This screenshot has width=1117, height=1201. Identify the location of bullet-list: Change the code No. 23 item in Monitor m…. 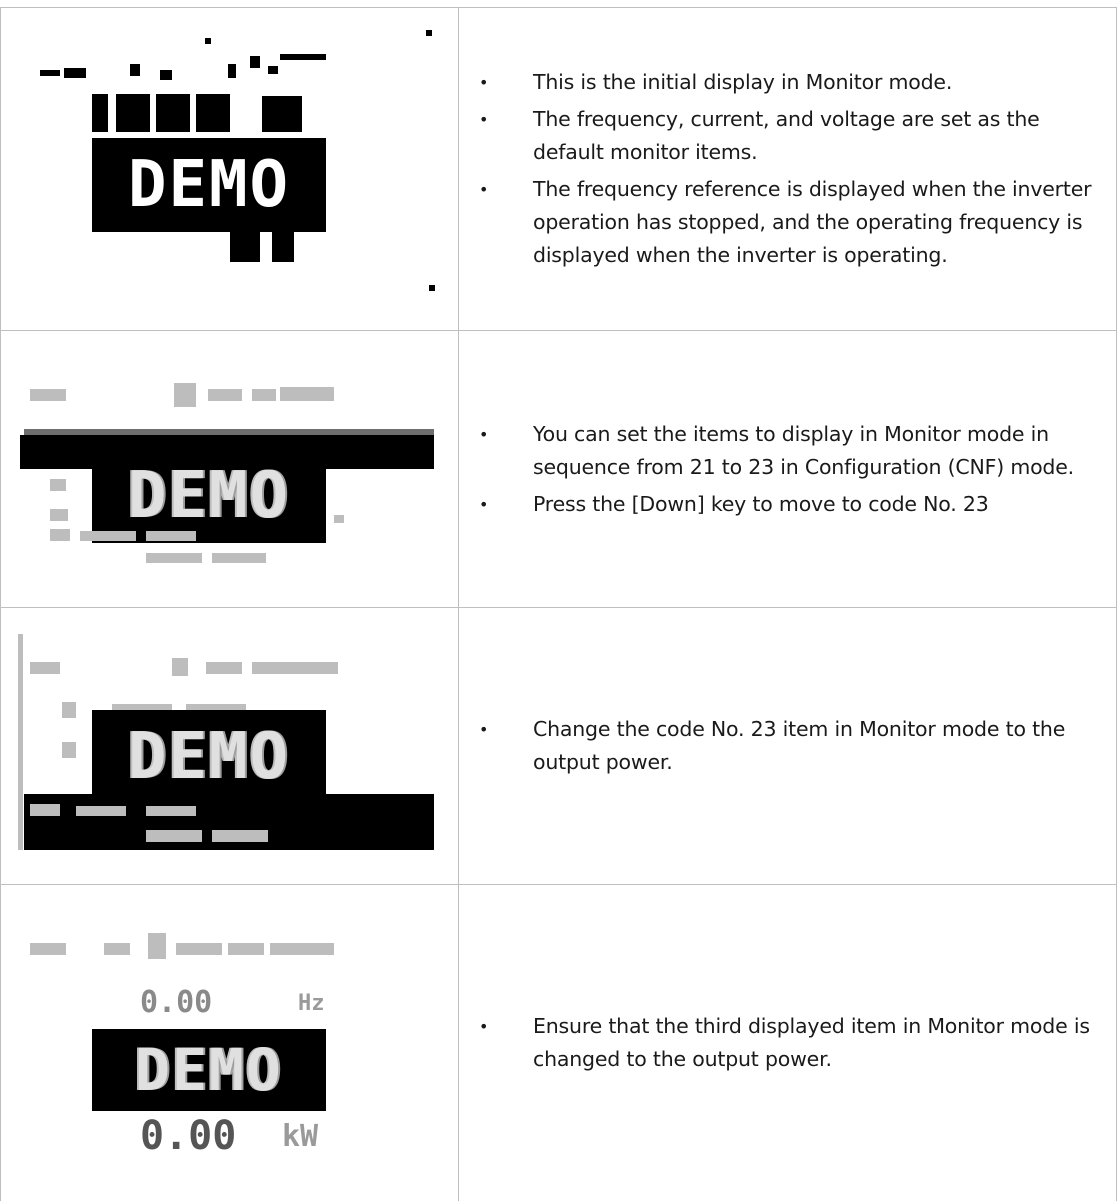
(778, 746).